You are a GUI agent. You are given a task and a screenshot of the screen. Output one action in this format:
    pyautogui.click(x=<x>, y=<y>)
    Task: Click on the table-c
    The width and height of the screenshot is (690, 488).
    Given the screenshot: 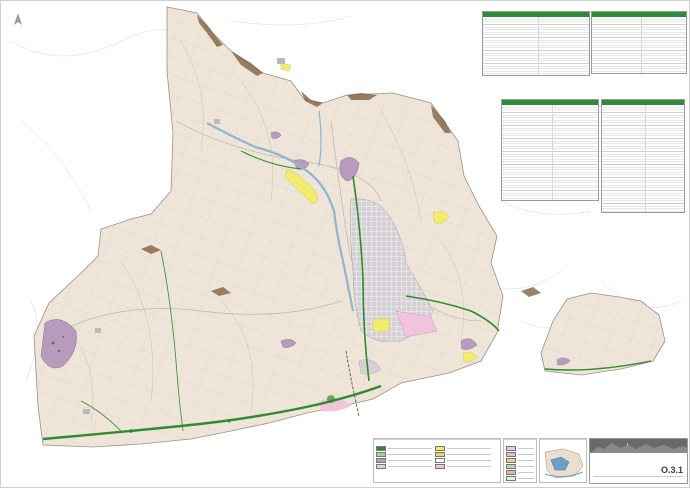 What is the action you would take?
    pyautogui.click(x=550, y=150)
    